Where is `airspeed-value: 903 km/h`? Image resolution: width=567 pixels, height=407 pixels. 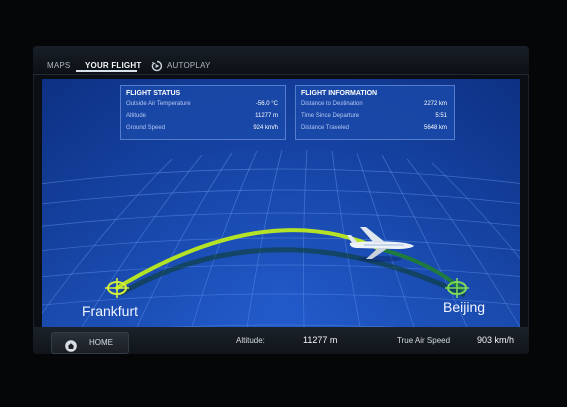 airspeed-value: 903 km/h is located at coordinates (496, 340).